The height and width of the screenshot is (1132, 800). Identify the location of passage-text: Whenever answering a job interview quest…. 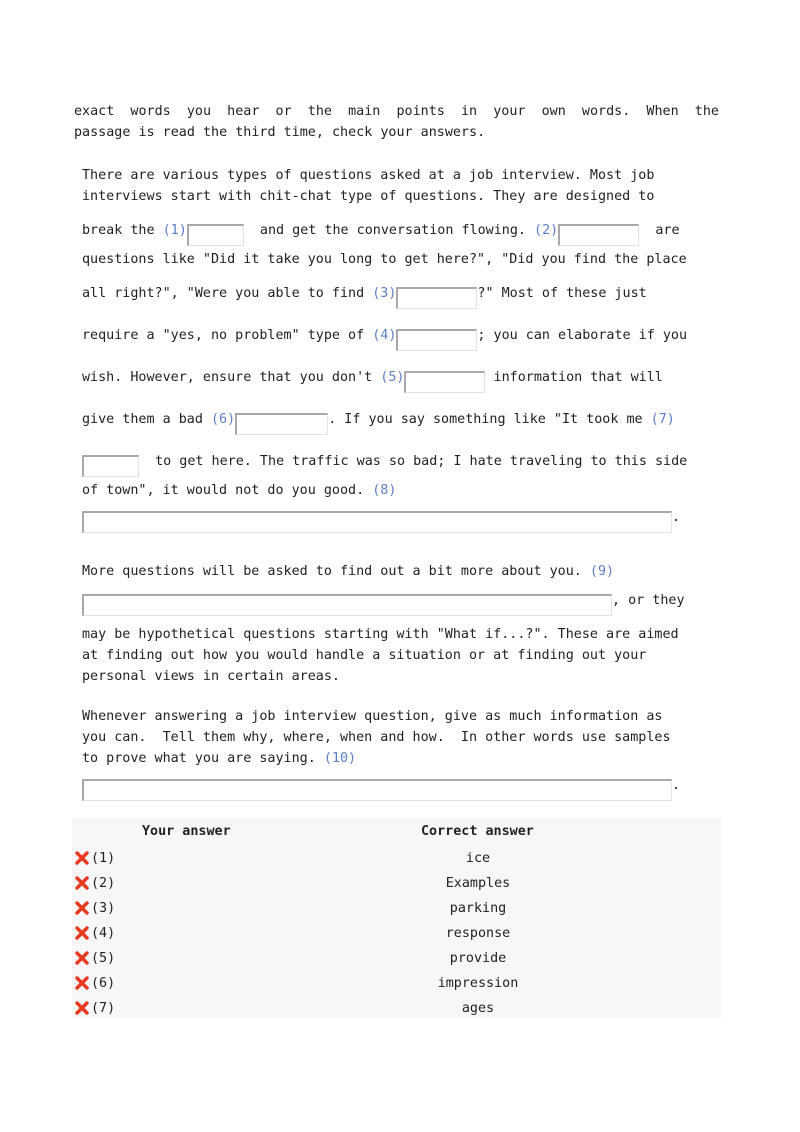
(372, 716).